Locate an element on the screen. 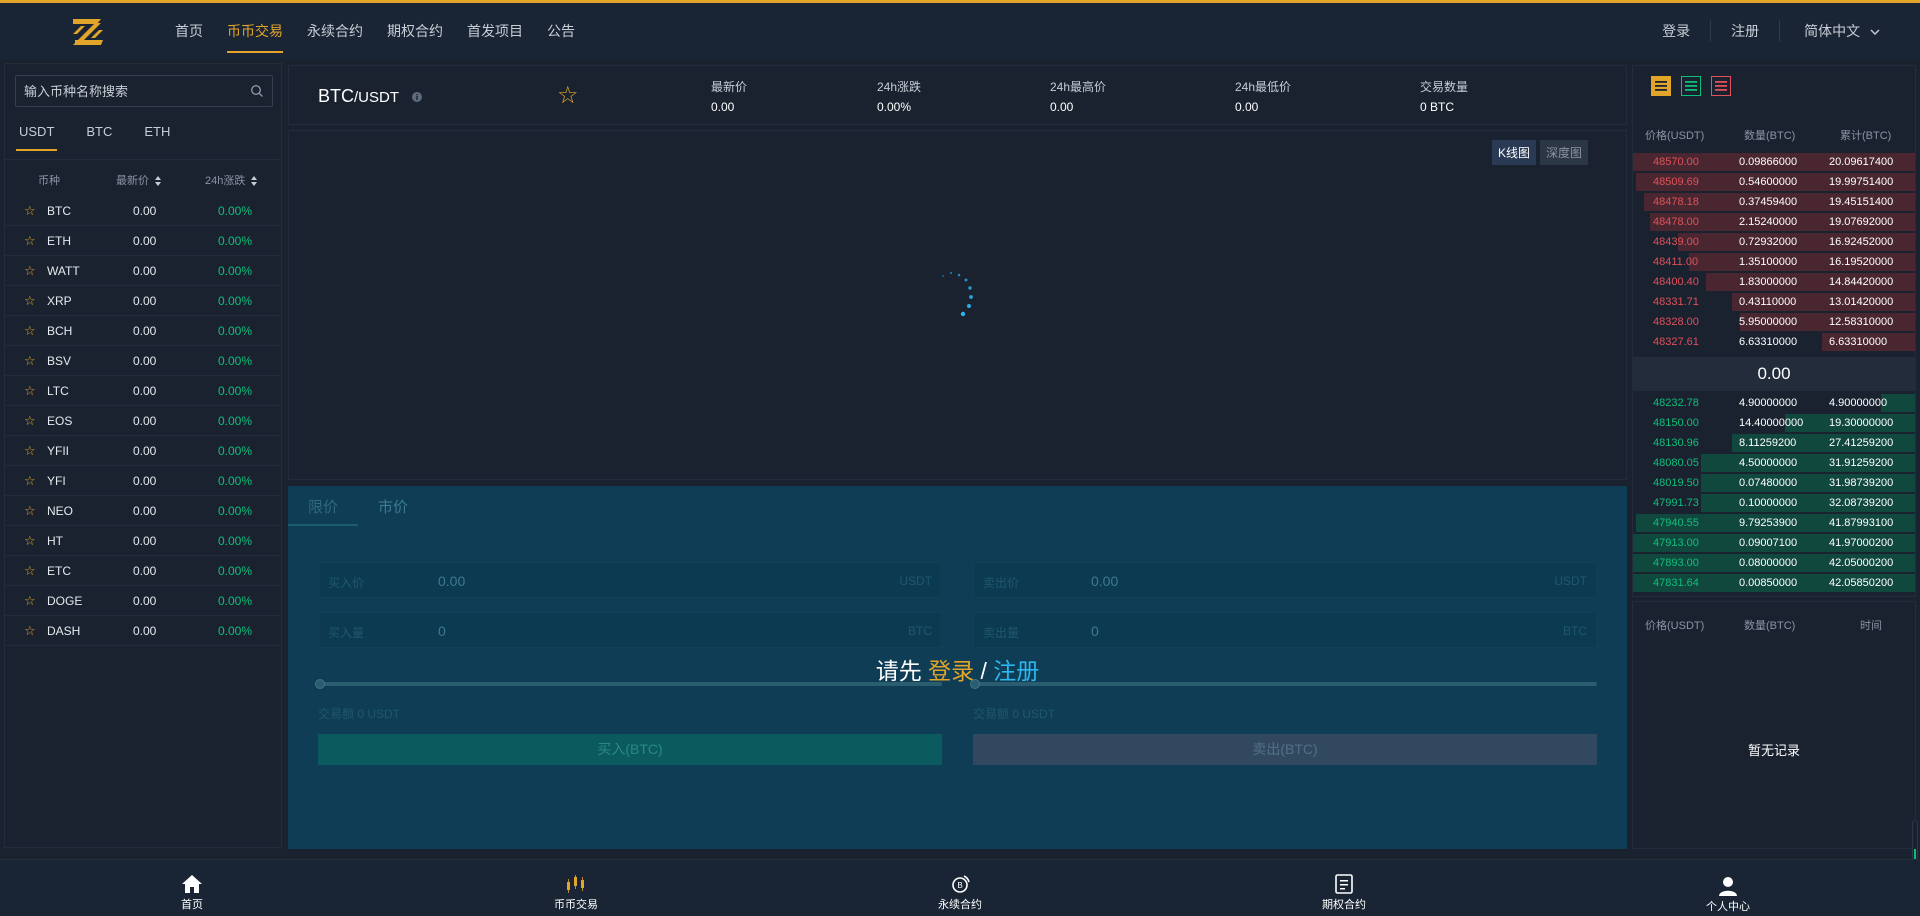  slider-handle is located at coordinates (320, 684).